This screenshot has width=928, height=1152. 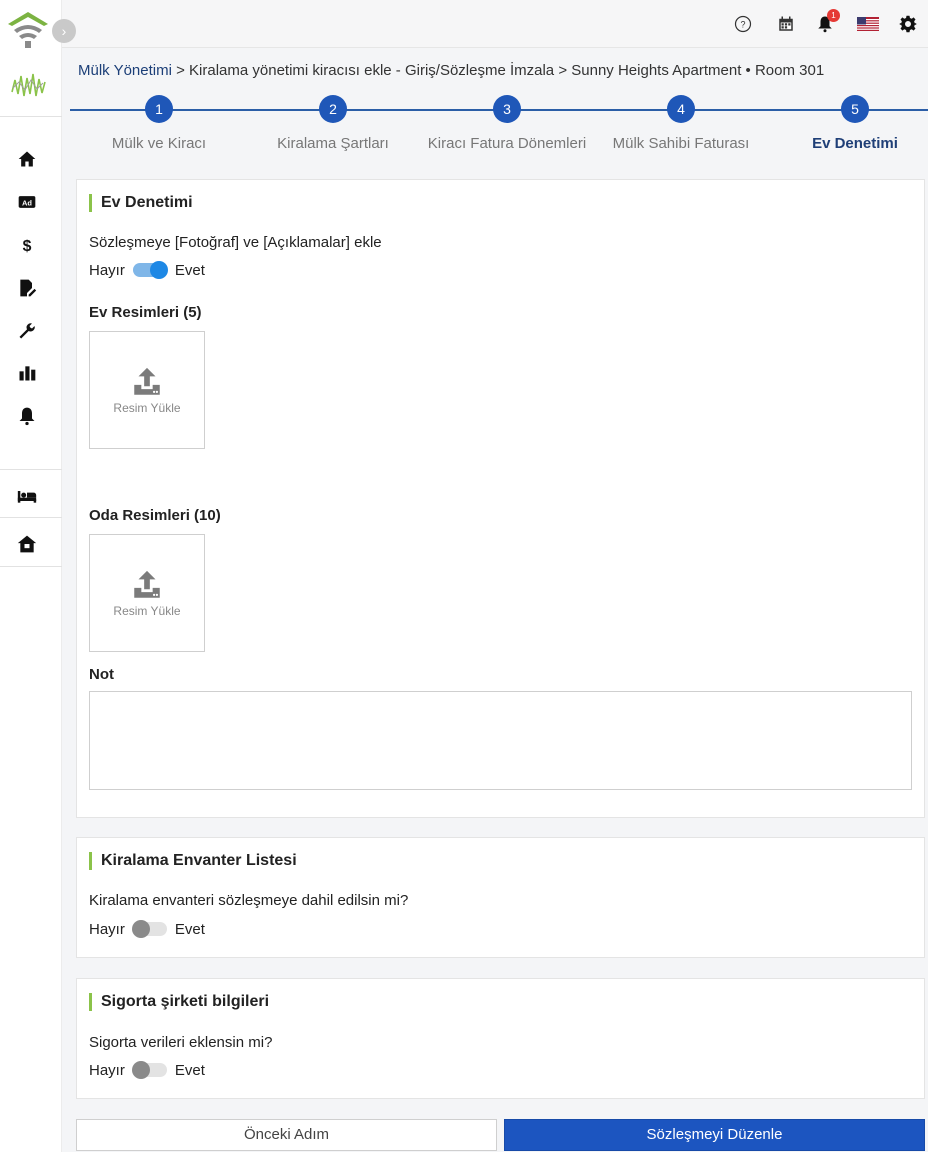 What do you see at coordinates (681, 123) in the screenshot?
I see `step-4: 4 Mülk Sahibi Faturası` at bounding box center [681, 123].